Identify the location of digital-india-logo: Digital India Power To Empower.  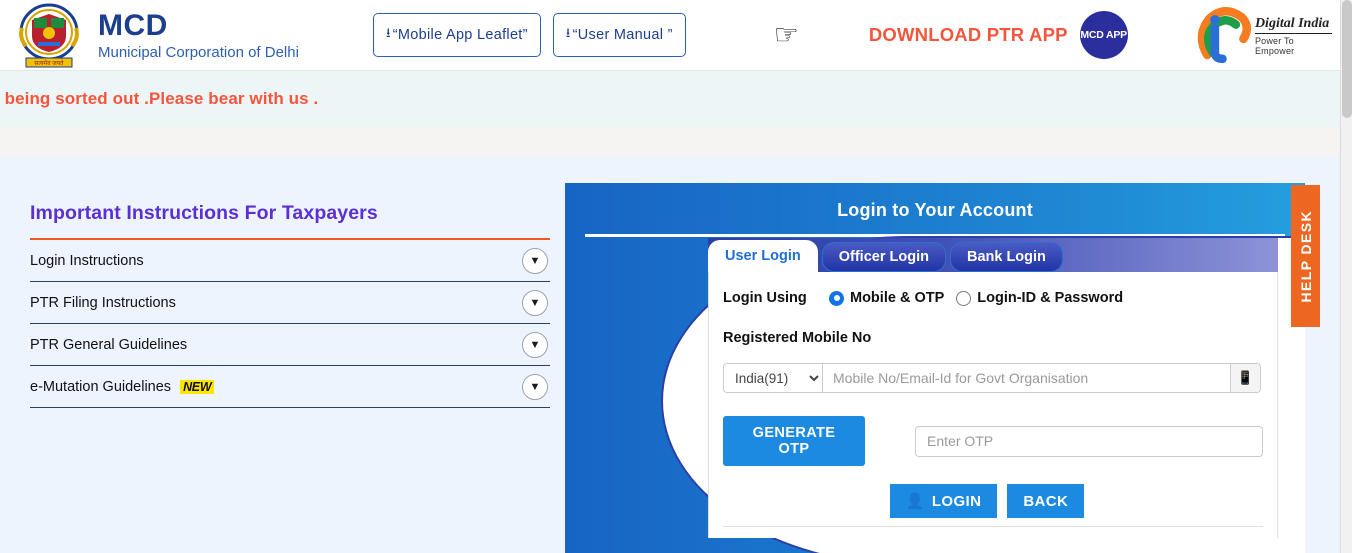
(1263, 36).